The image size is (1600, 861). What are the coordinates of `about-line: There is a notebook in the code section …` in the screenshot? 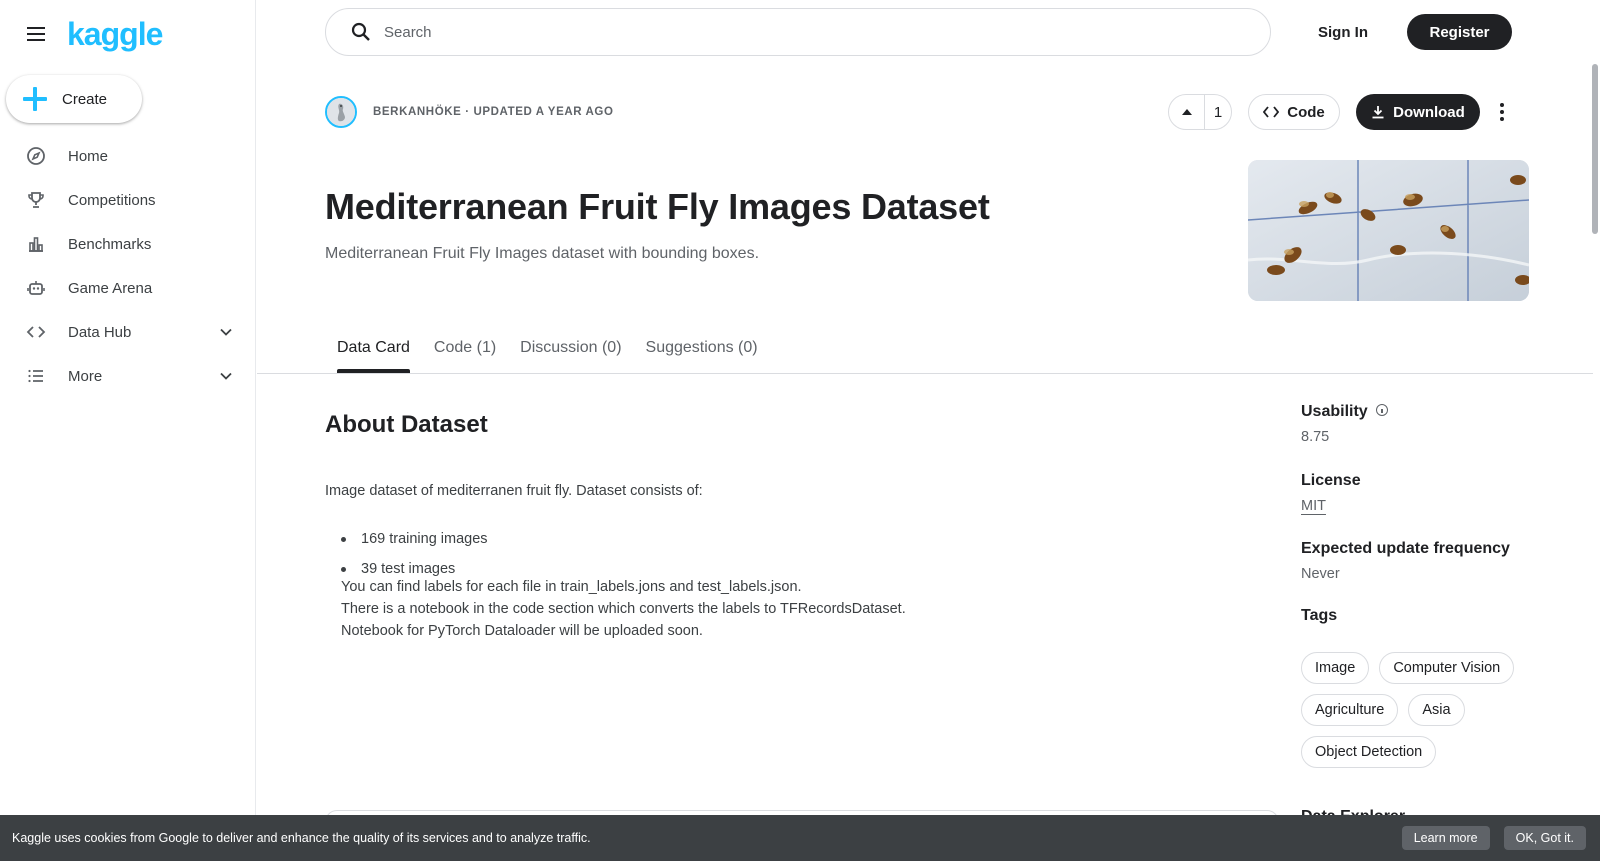 It's located at (623, 609).